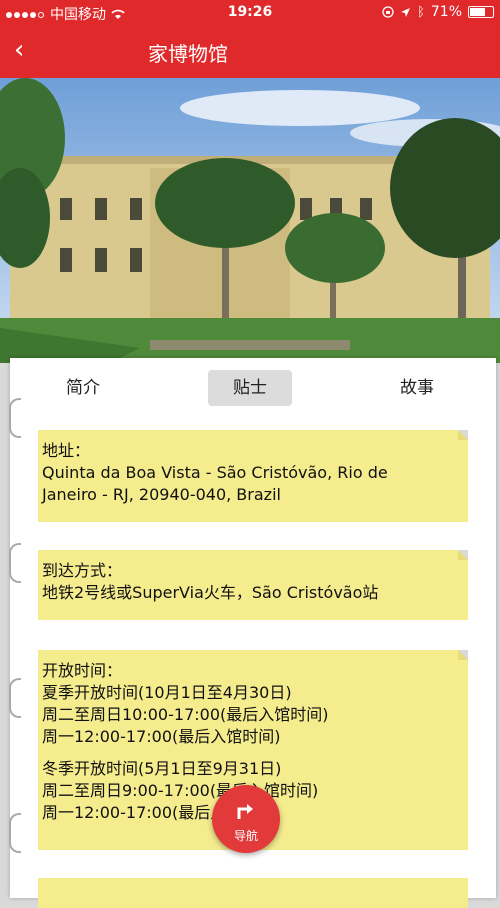 Image resolution: width=500 pixels, height=908 pixels. What do you see at coordinates (188, 54) in the screenshot?
I see `page-title: 家博物馆` at bounding box center [188, 54].